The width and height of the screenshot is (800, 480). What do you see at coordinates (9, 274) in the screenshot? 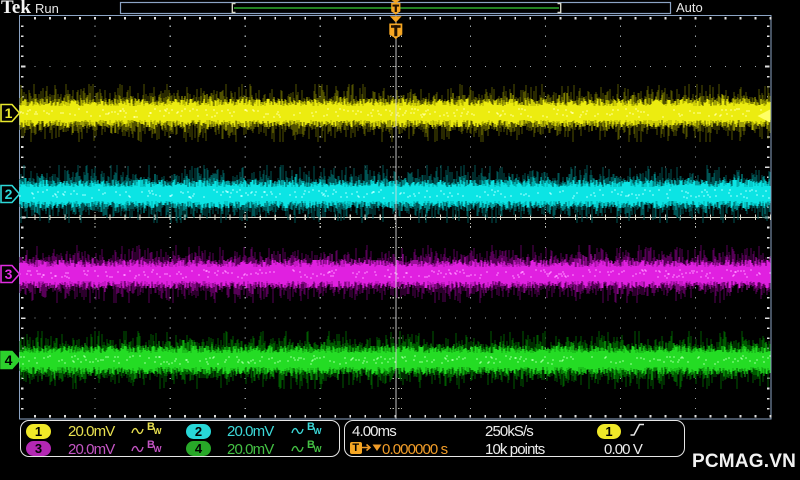
I see `svg-text: 3` at bounding box center [9, 274].